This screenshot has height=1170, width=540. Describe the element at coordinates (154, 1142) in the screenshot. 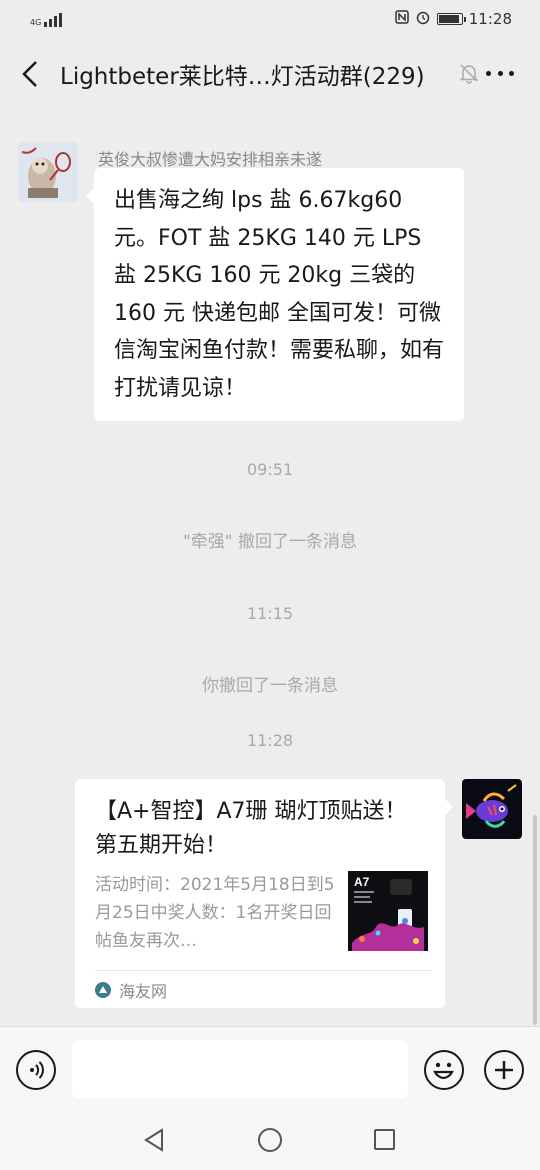

I see `nav-back-icon` at that location.